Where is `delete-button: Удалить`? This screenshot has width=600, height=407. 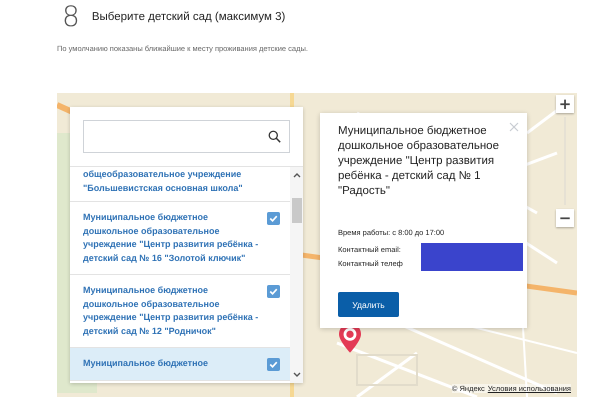
delete-button: Удалить is located at coordinates (368, 304).